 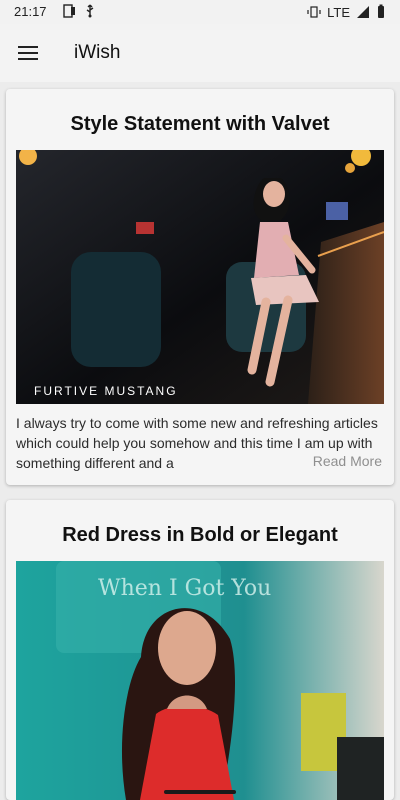 What do you see at coordinates (69, 11) in the screenshot?
I see `notification-icon` at bounding box center [69, 11].